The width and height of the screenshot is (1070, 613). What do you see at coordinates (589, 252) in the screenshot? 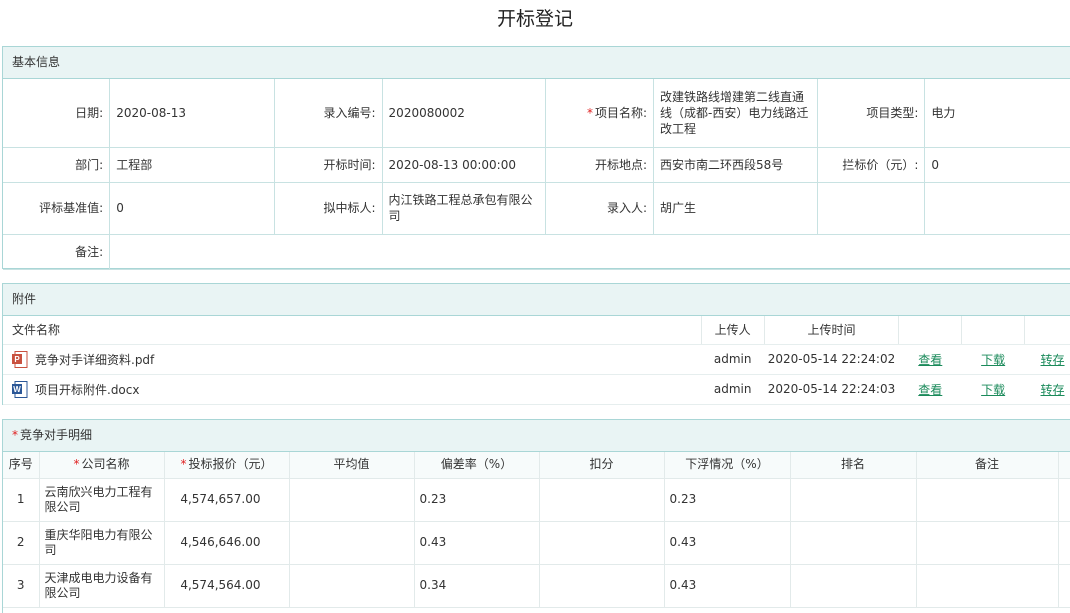
I see `remark-value` at bounding box center [589, 252].